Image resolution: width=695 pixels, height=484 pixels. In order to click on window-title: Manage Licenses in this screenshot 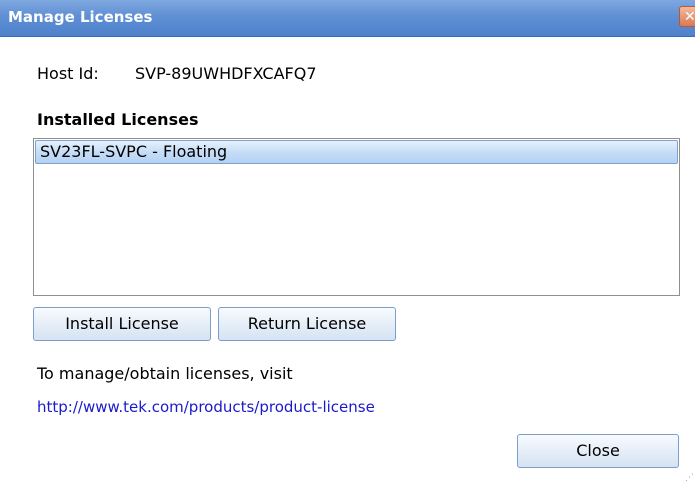, I will do `click(80, 17)`.